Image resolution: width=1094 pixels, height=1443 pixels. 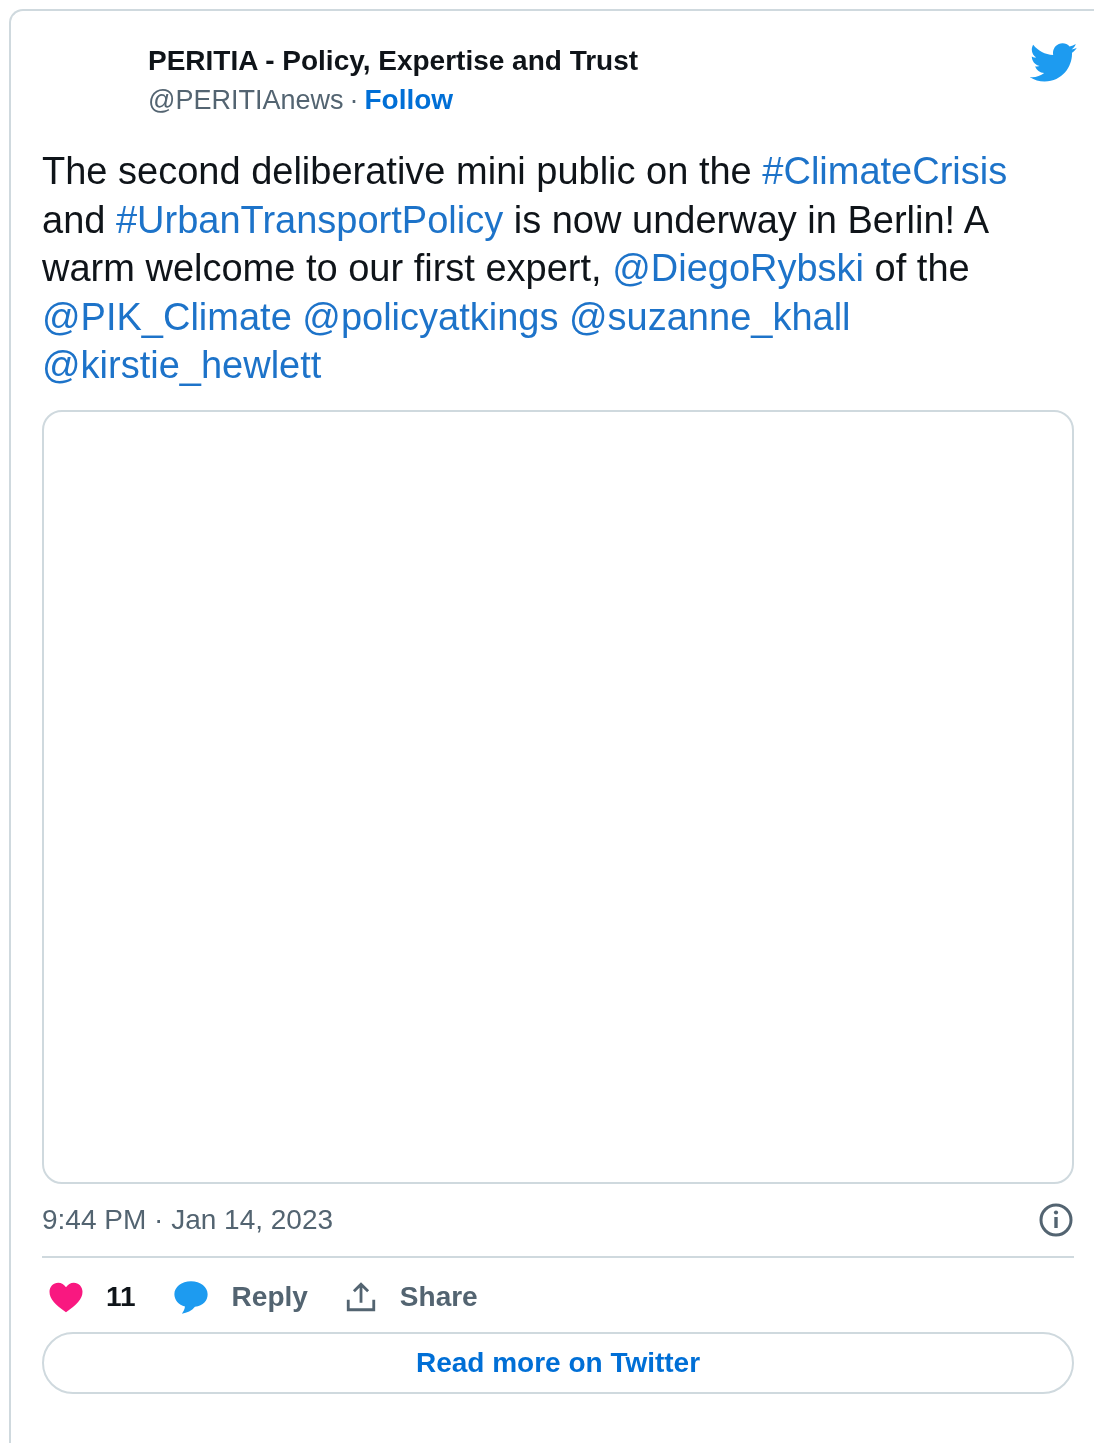 What do you see at coordinates (1054, 63) in the screenshot?
I see `bird-icon` at bounding box center [1054, 63].